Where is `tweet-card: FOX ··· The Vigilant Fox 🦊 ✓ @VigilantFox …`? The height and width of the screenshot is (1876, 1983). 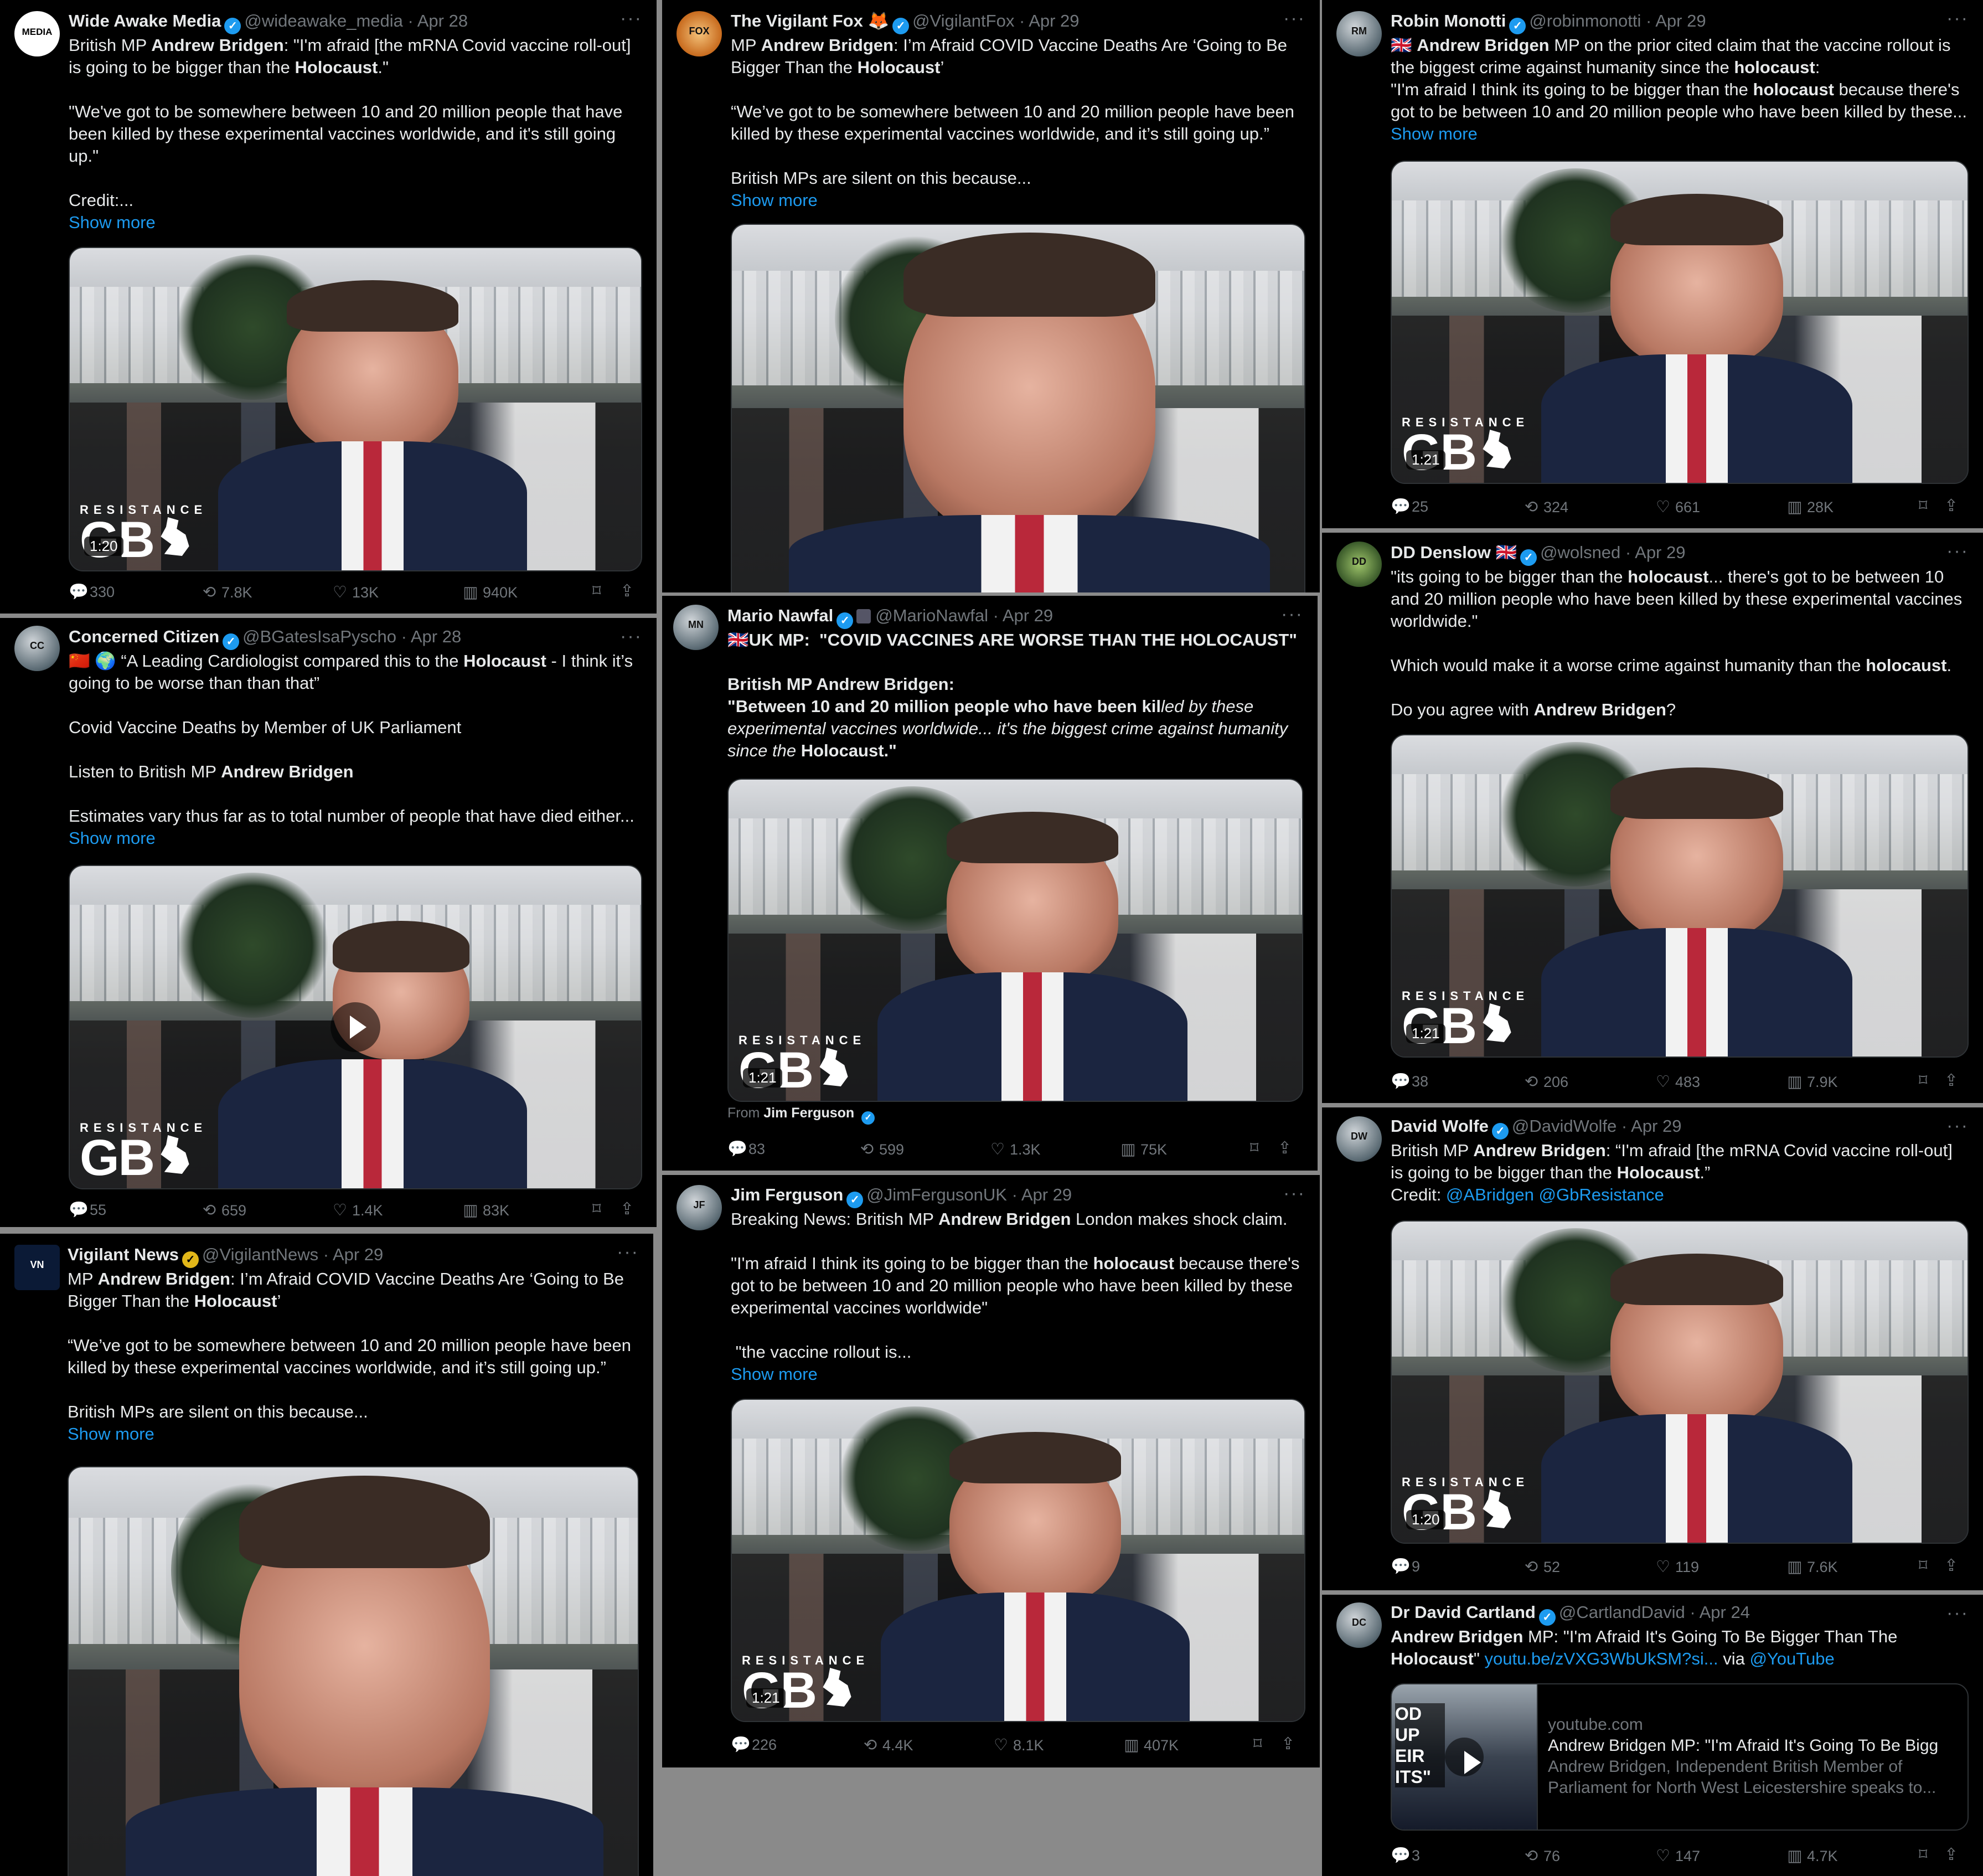 tweet-card: FOX ··· The Vigilant Fox 🦊 ✓ @VigilantFox … is located at coordinates (991, 296).